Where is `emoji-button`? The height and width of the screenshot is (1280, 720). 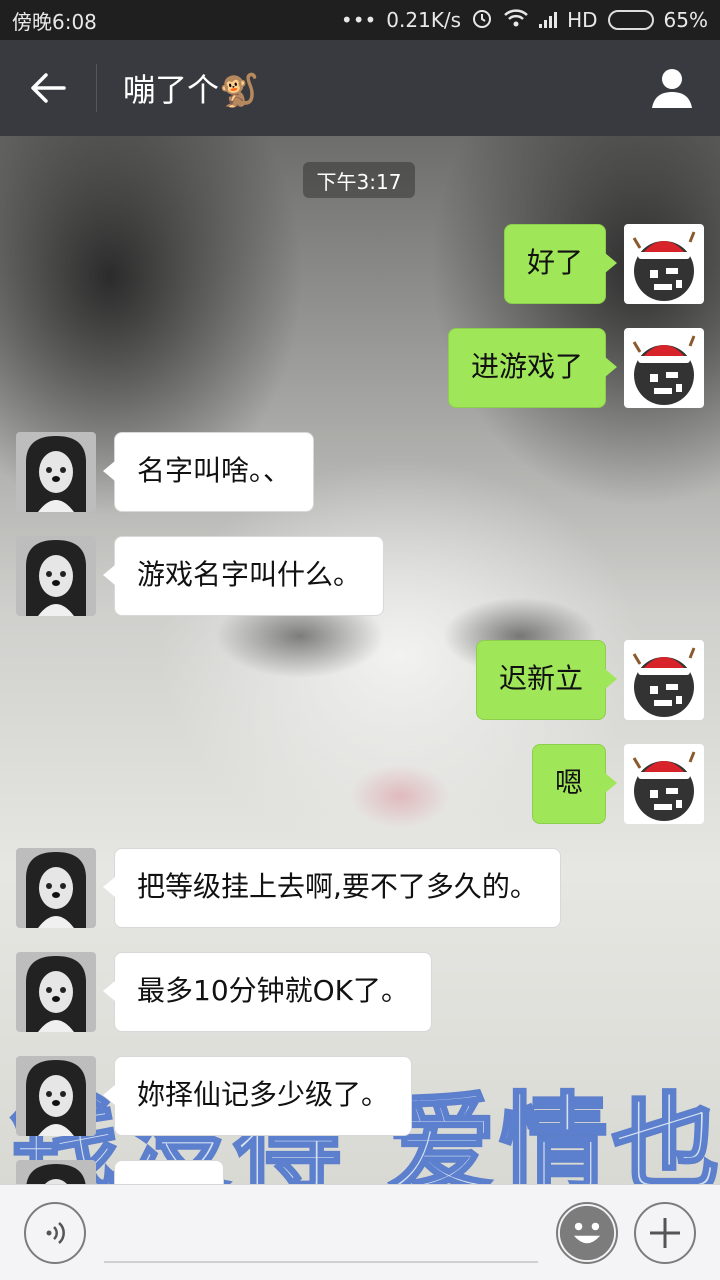 emoji-button is located at coordinates (587, 1232).